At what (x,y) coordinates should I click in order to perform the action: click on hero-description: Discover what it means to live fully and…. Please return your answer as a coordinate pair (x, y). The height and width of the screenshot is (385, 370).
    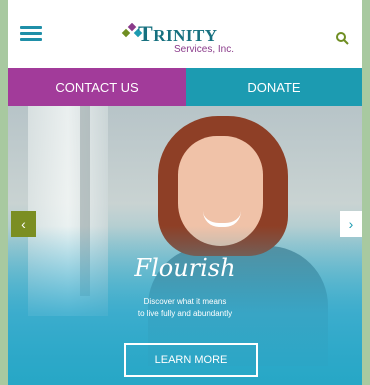
    Looking at the image, I should click on (185, 308).